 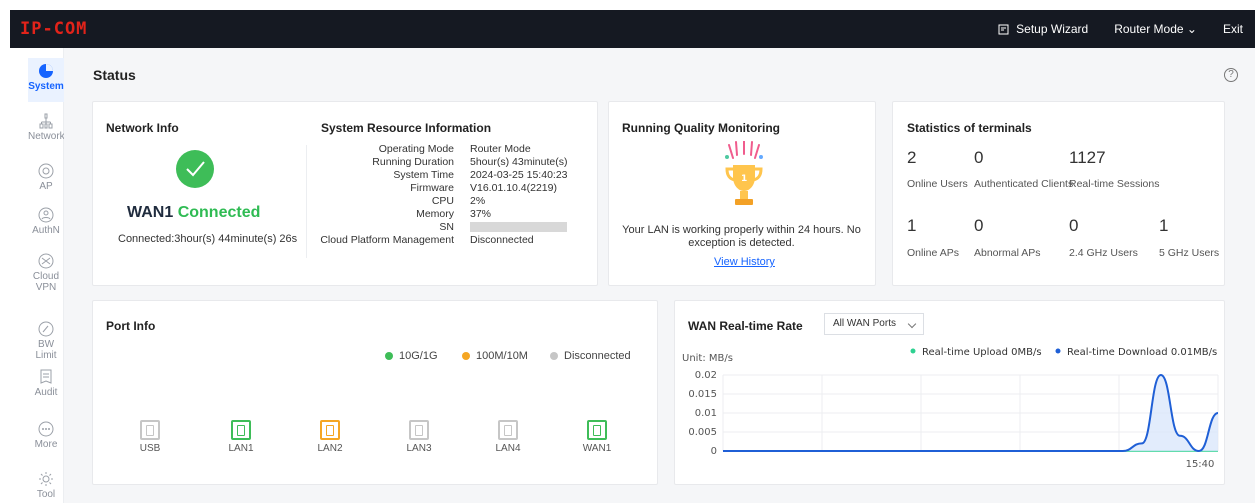 I want to click on pie-chart-icon, so click(x=46, y=71).